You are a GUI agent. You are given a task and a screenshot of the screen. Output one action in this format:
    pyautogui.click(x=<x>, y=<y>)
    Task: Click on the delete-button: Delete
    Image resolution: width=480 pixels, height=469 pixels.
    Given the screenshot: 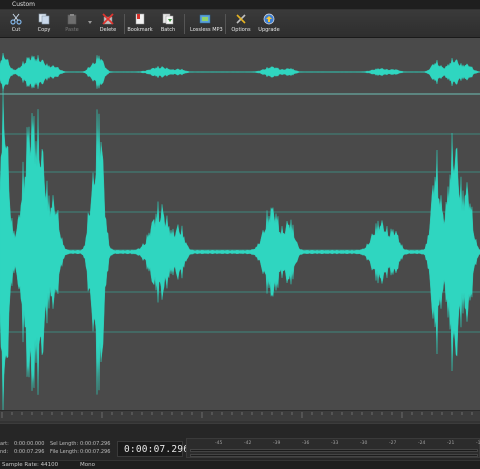 What is the action you would take?
    pyautogui.click(x=108, y=24)
    